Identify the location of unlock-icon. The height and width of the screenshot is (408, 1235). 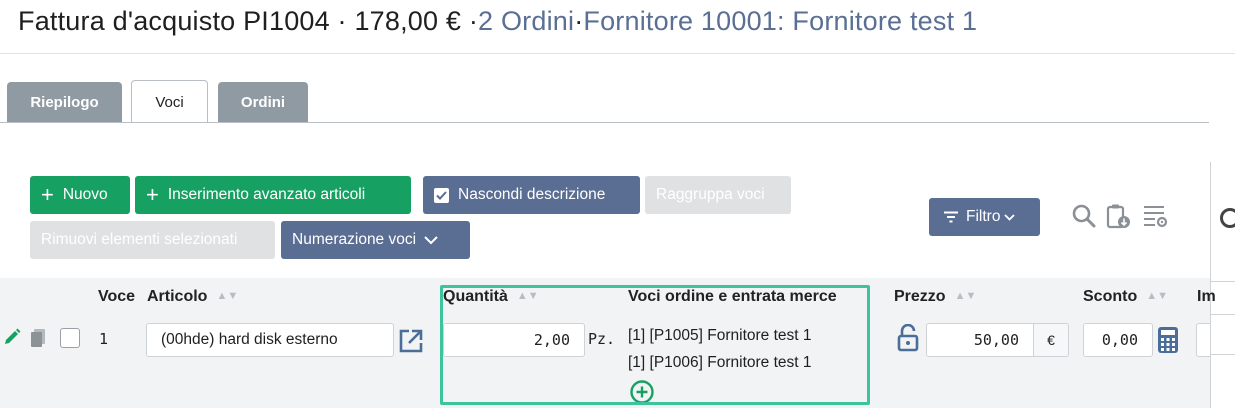
(908, 337).